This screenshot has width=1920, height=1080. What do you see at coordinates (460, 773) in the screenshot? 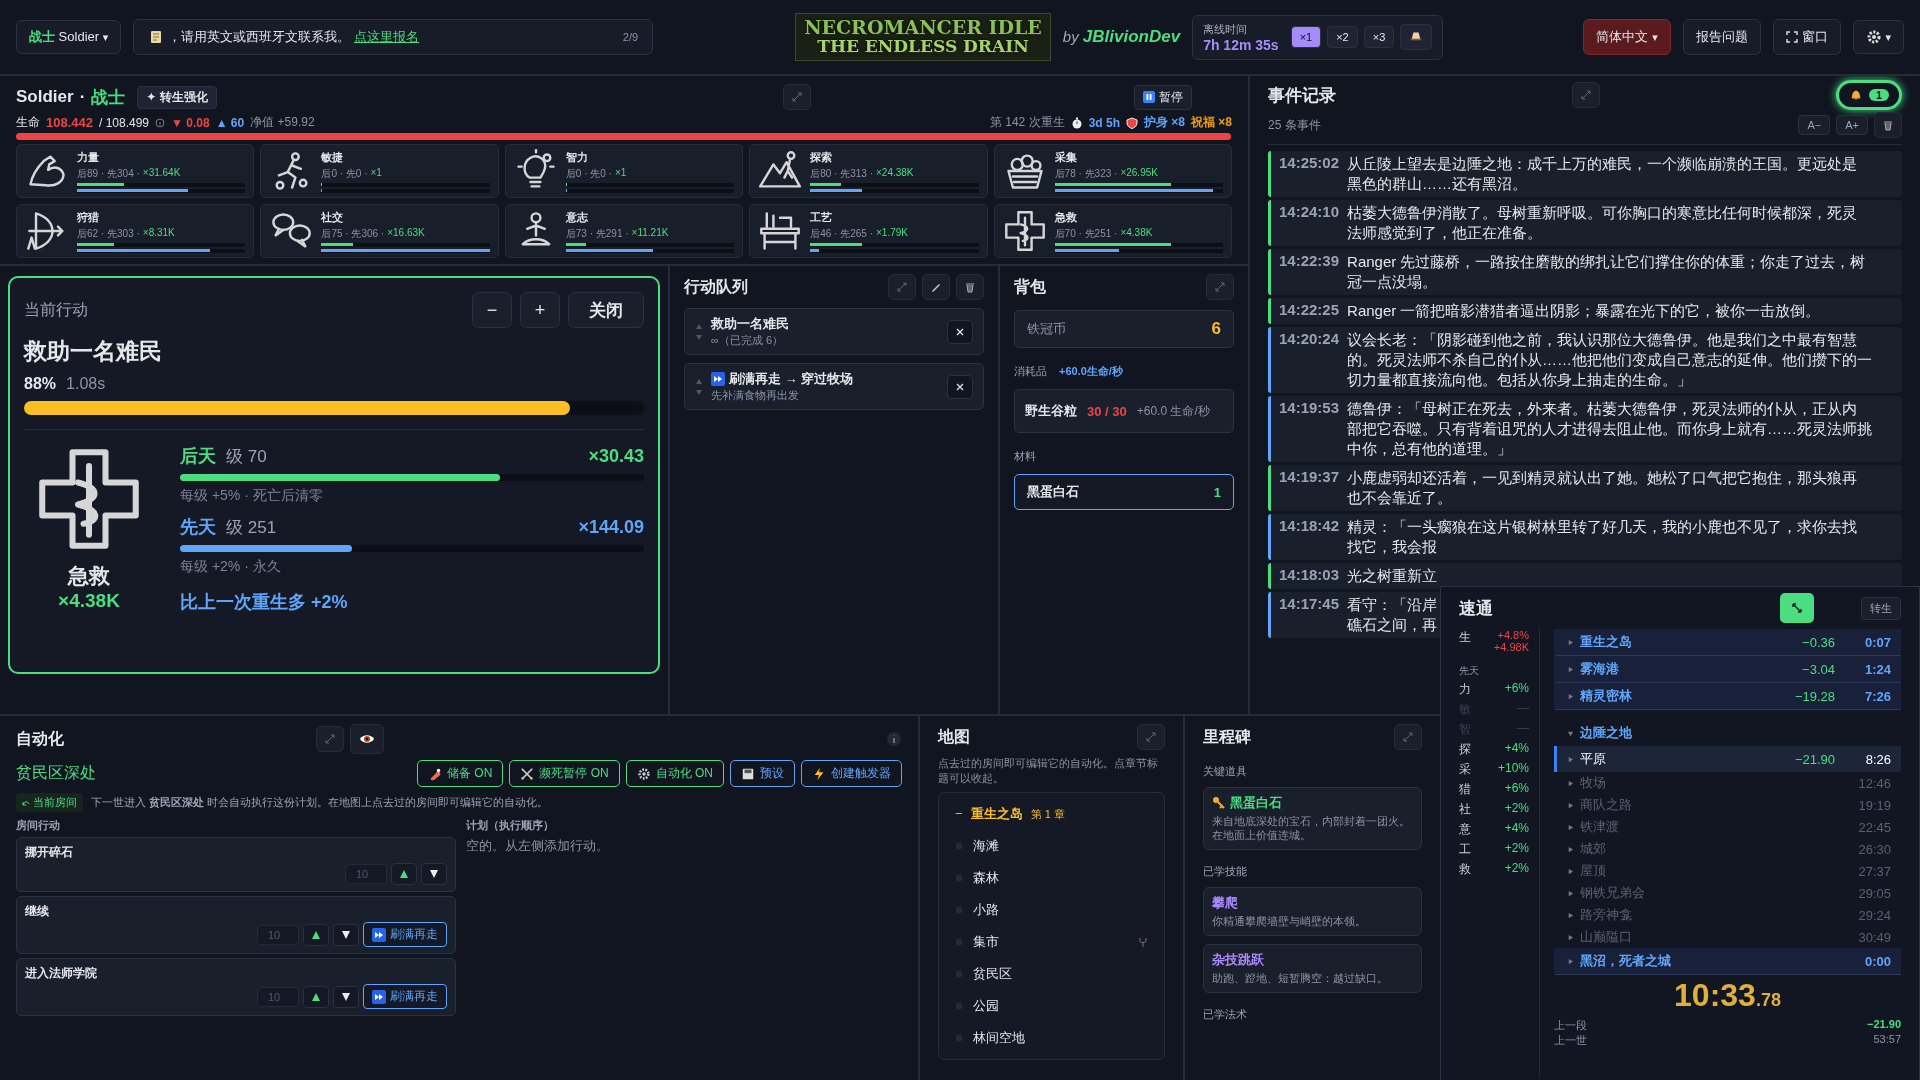
I see `automation-toggle-button: 储备 ON` at bounding box center [460, 773].